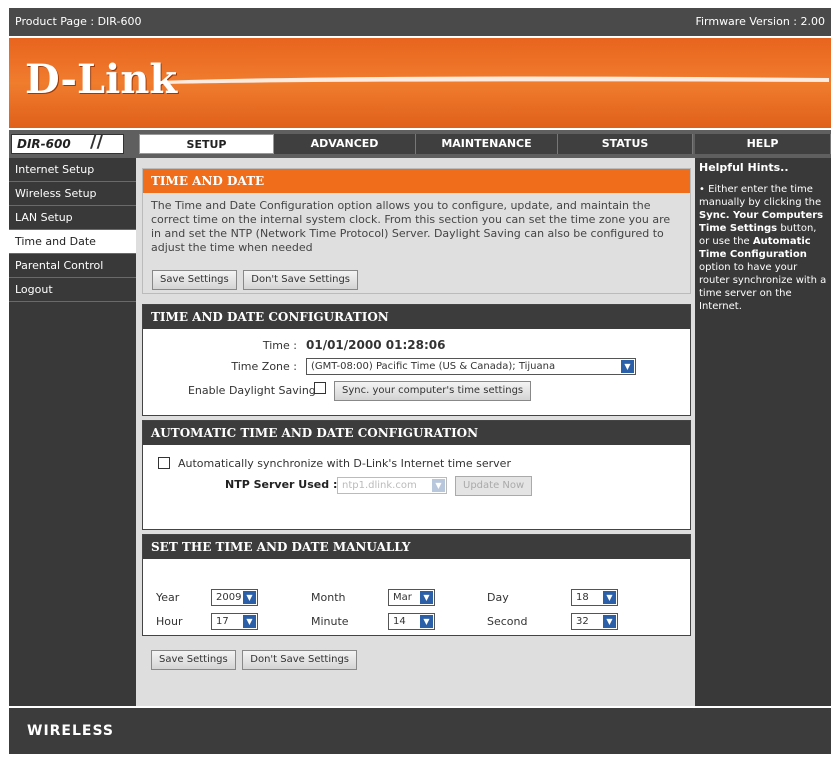  Describe the element at coordinates (345, 144) in the screenshot. I see `tab-advanced: ADVANCED` at that location.